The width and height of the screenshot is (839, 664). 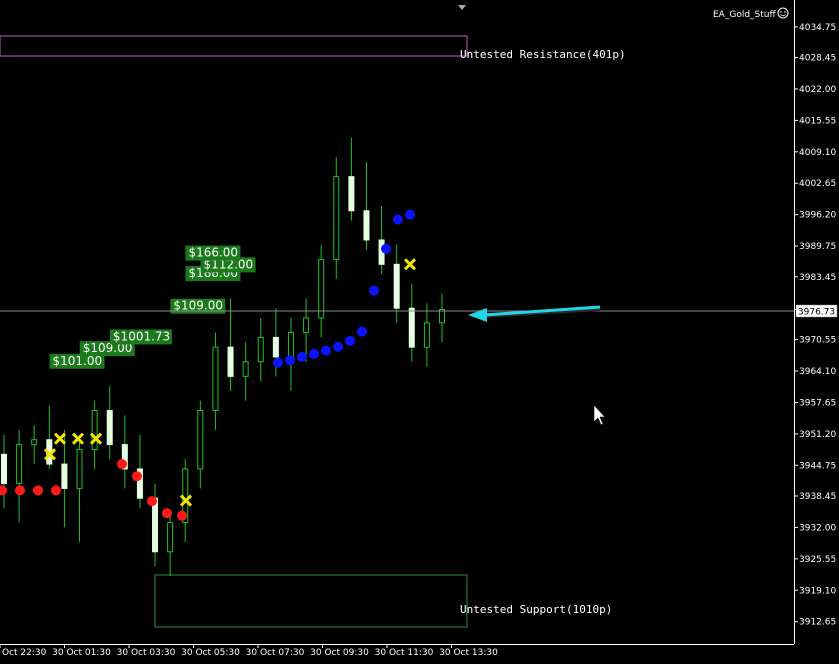 I want to click on y-tick-label: 3951.20, so click(x=817, y=435).